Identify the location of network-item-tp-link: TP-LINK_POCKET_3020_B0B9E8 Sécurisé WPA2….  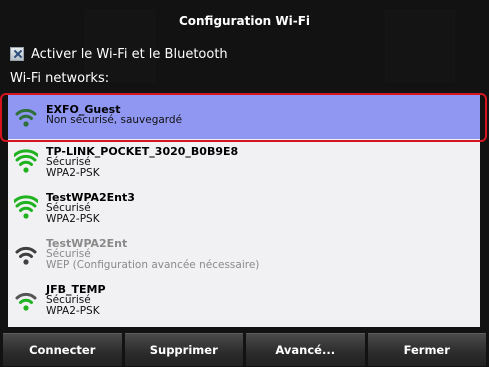
(244, 162).